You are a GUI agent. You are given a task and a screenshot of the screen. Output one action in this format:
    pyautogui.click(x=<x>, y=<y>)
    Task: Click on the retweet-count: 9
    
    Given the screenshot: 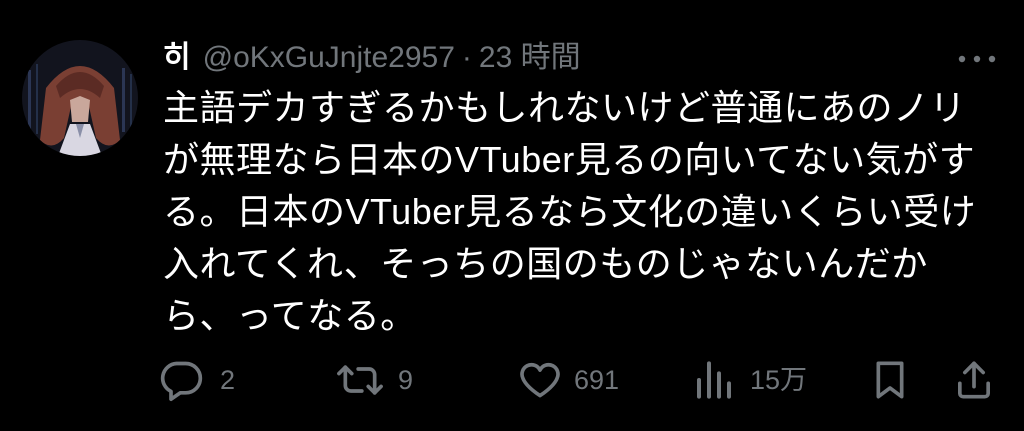 What is the action you would take?
    pyautogui.click(x=406, y=380)
    